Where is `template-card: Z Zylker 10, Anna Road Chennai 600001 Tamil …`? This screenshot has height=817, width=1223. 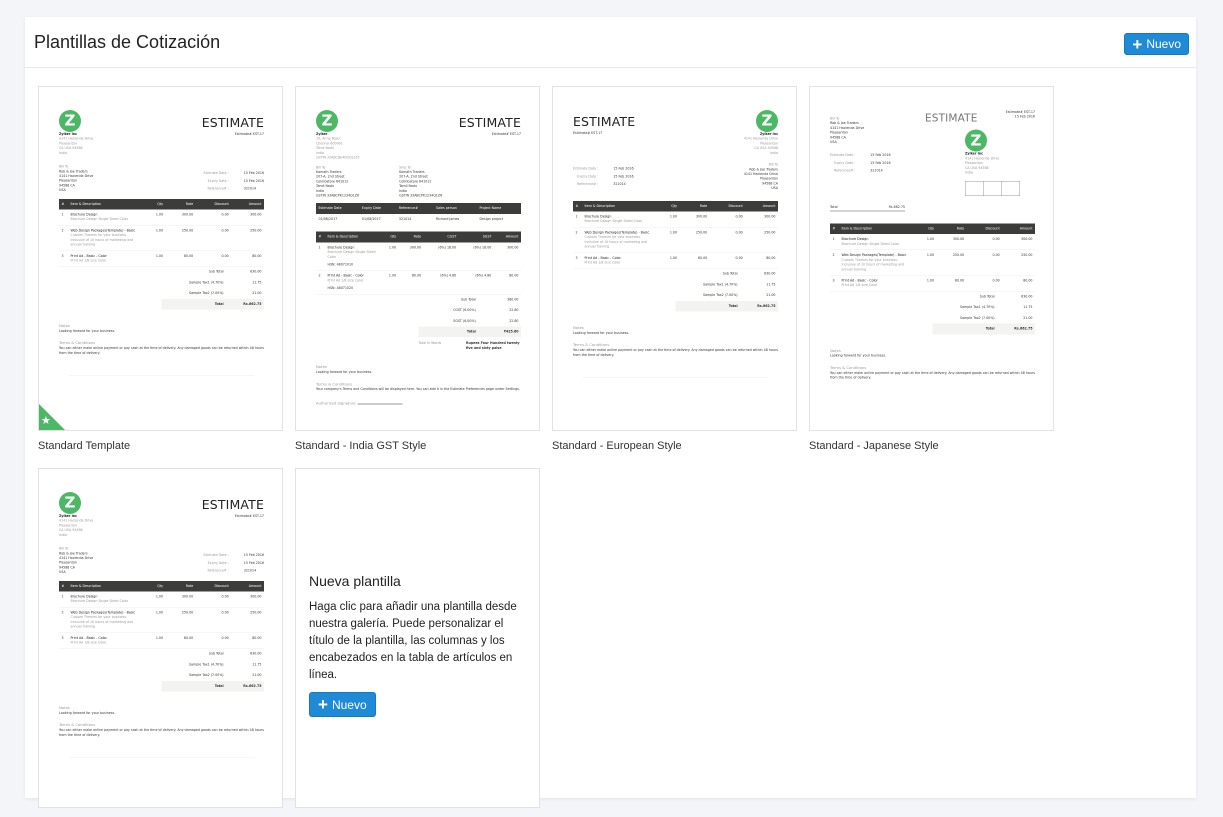
template-card: Z Zylker 10, Anna Road Chennai 600001 Tamil … is located at coordinates (417, 258).